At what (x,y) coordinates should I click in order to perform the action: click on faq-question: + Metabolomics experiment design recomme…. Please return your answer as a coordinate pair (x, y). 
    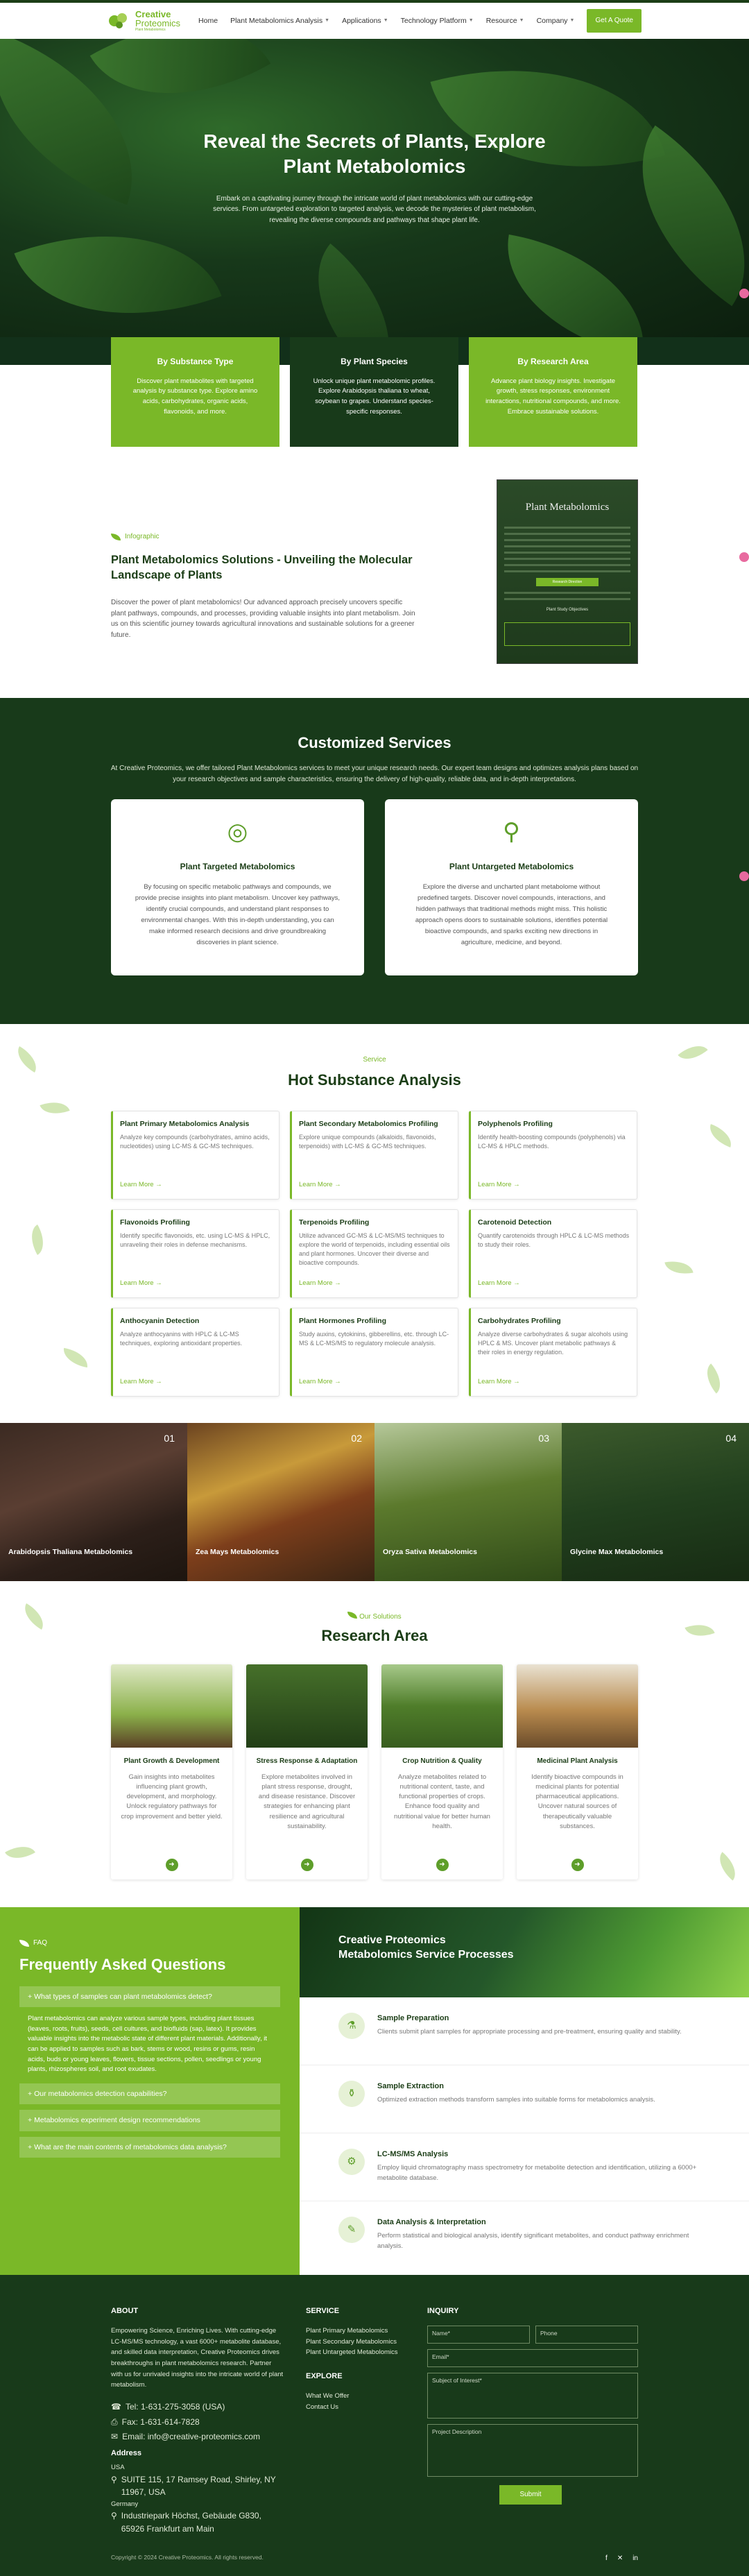
    Looking at the image, I should click on (149, 2120).